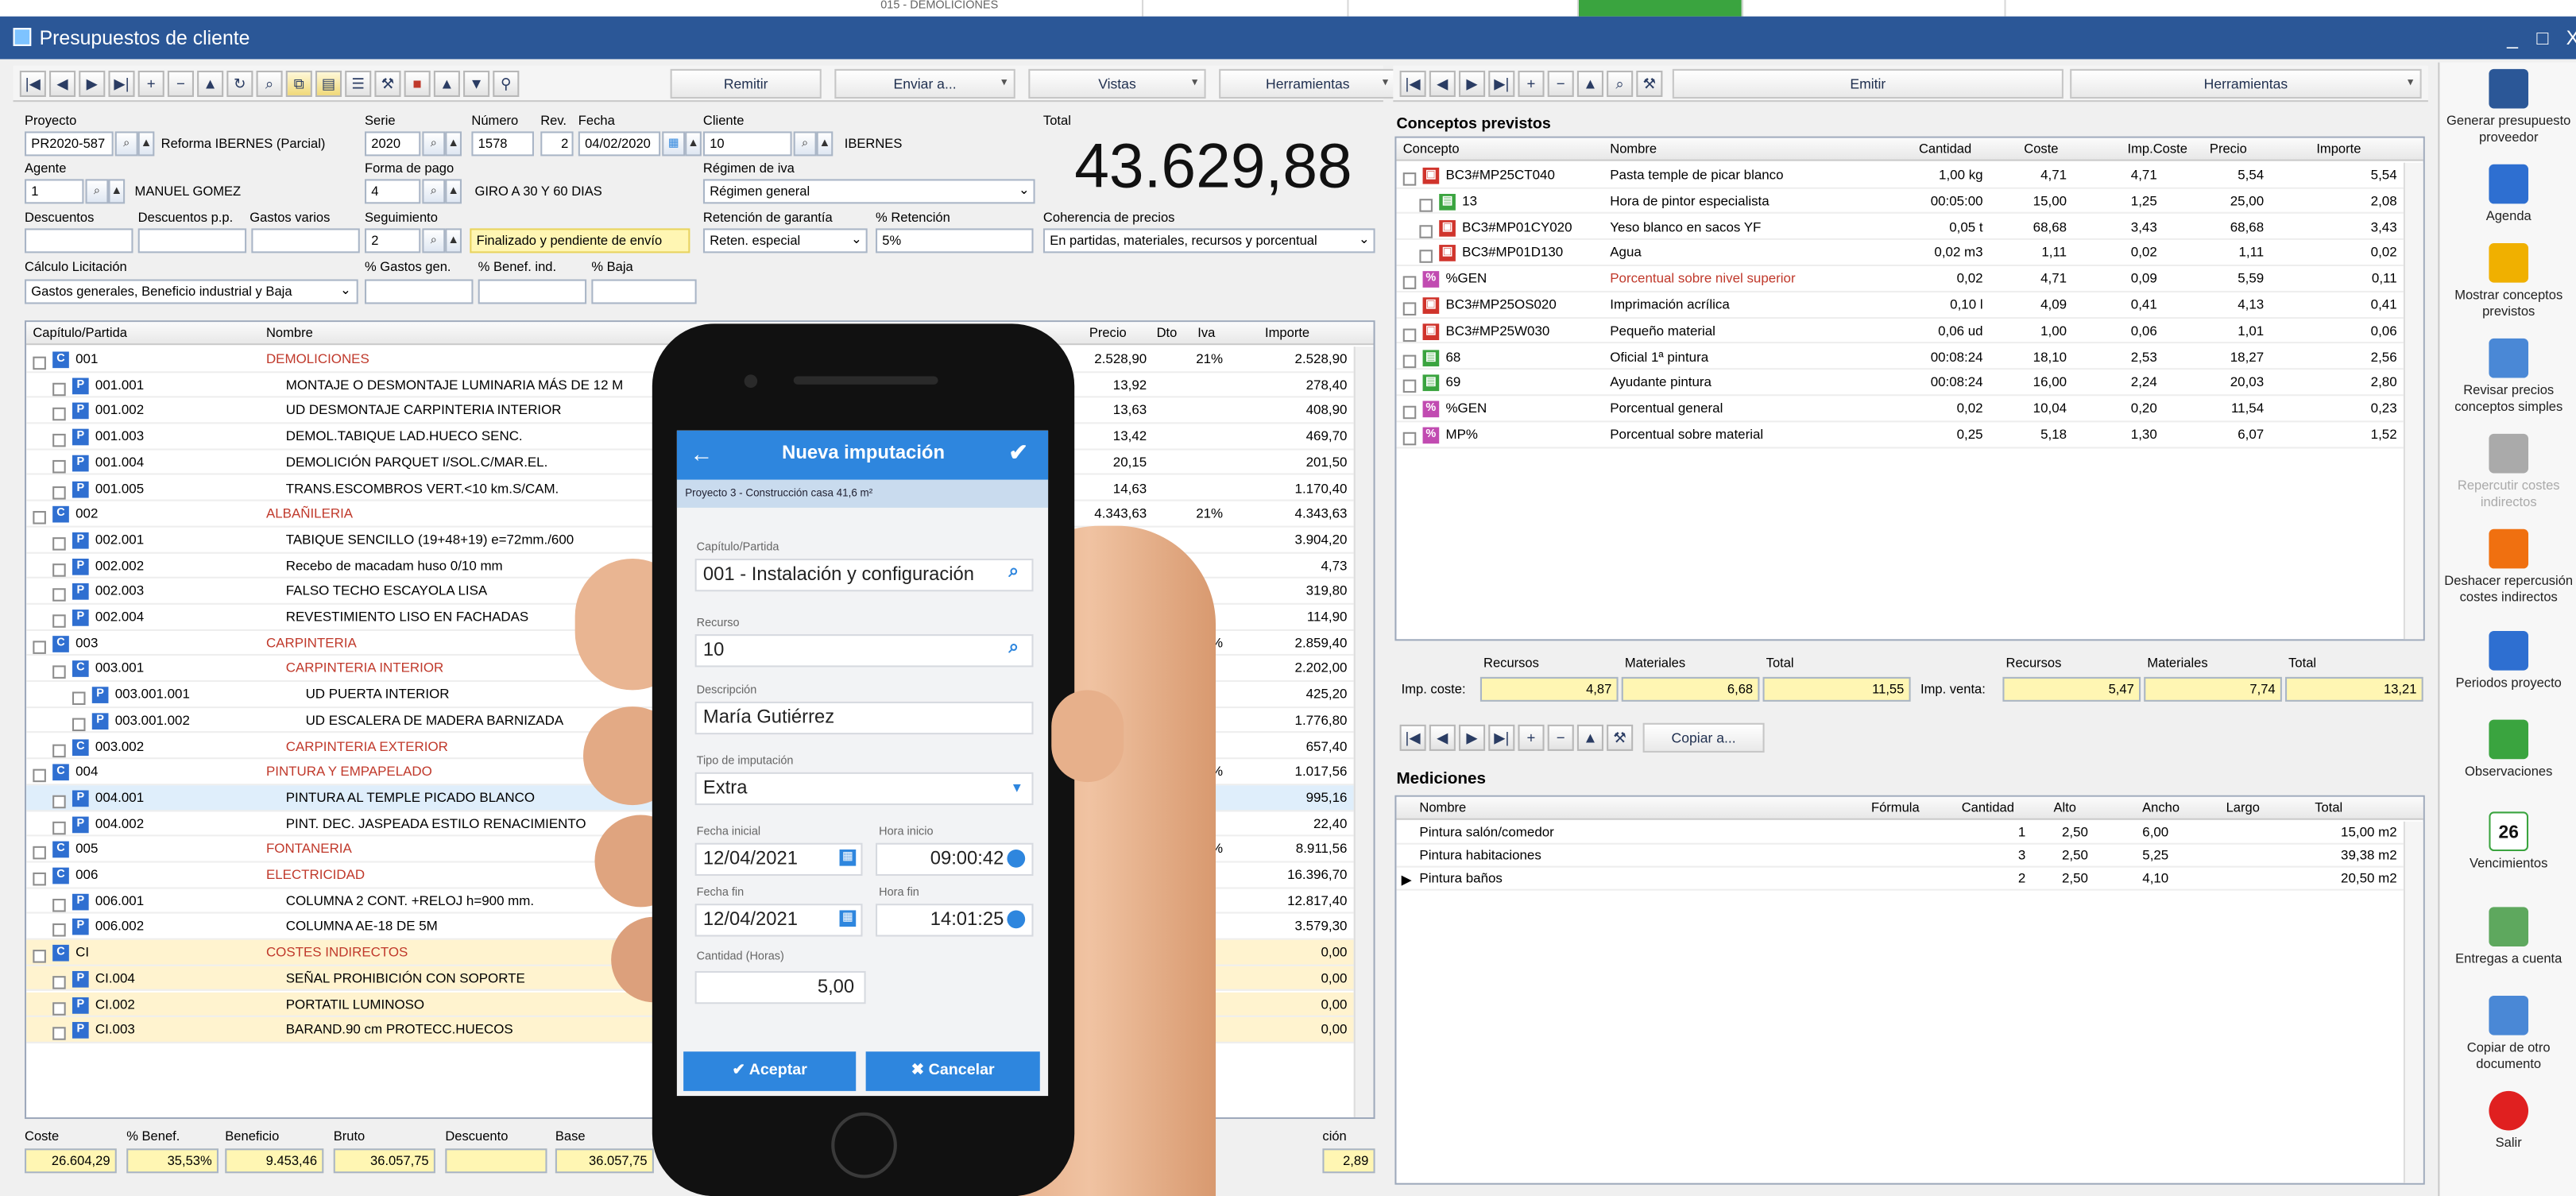 This screenshot has width=2576, height=1196. Describe the element at coordinates (952, 1071) in the screenshot. I see `cancelar-button: ✖ Cancelar` at that location.